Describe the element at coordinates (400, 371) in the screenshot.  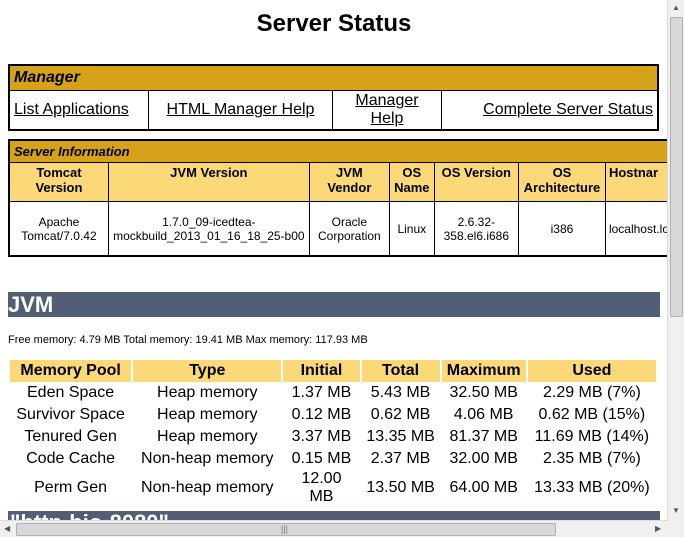
I see `pool-header-total: Total` at that location.